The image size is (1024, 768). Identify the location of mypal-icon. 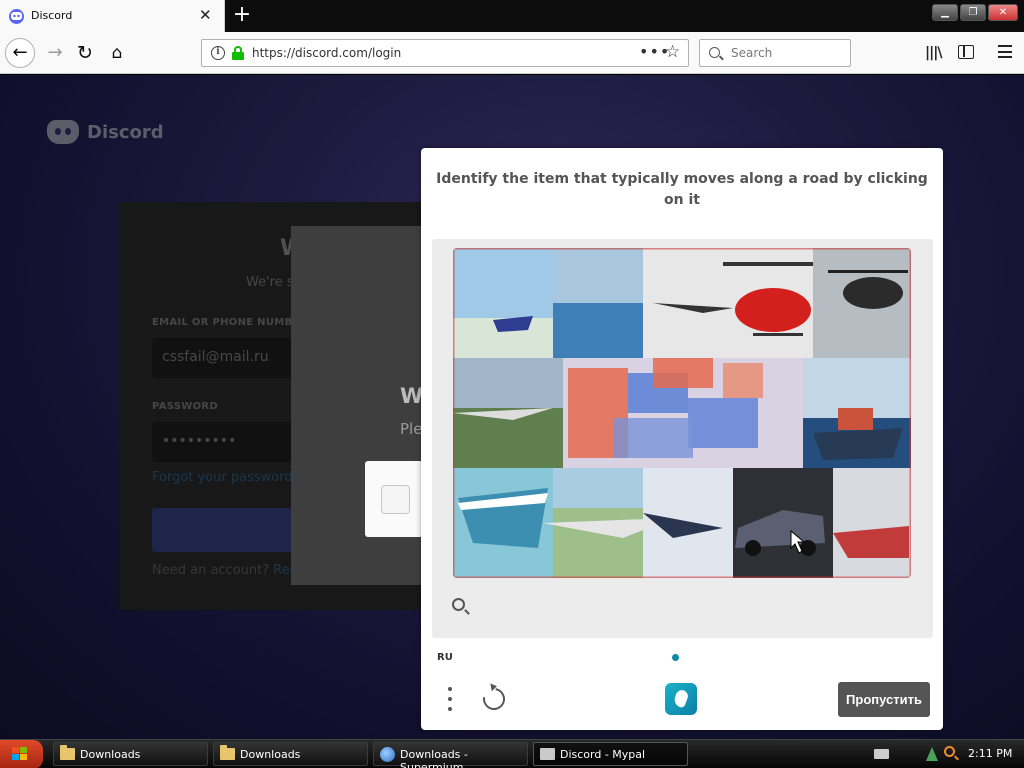
(547, 754).